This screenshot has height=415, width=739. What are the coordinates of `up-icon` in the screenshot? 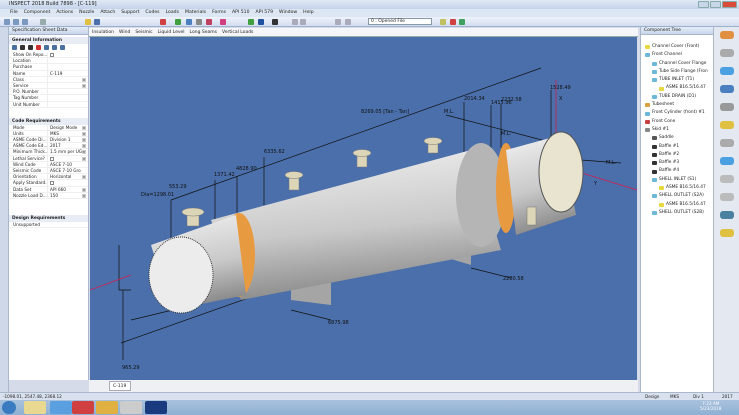 It's located at (22, 47).